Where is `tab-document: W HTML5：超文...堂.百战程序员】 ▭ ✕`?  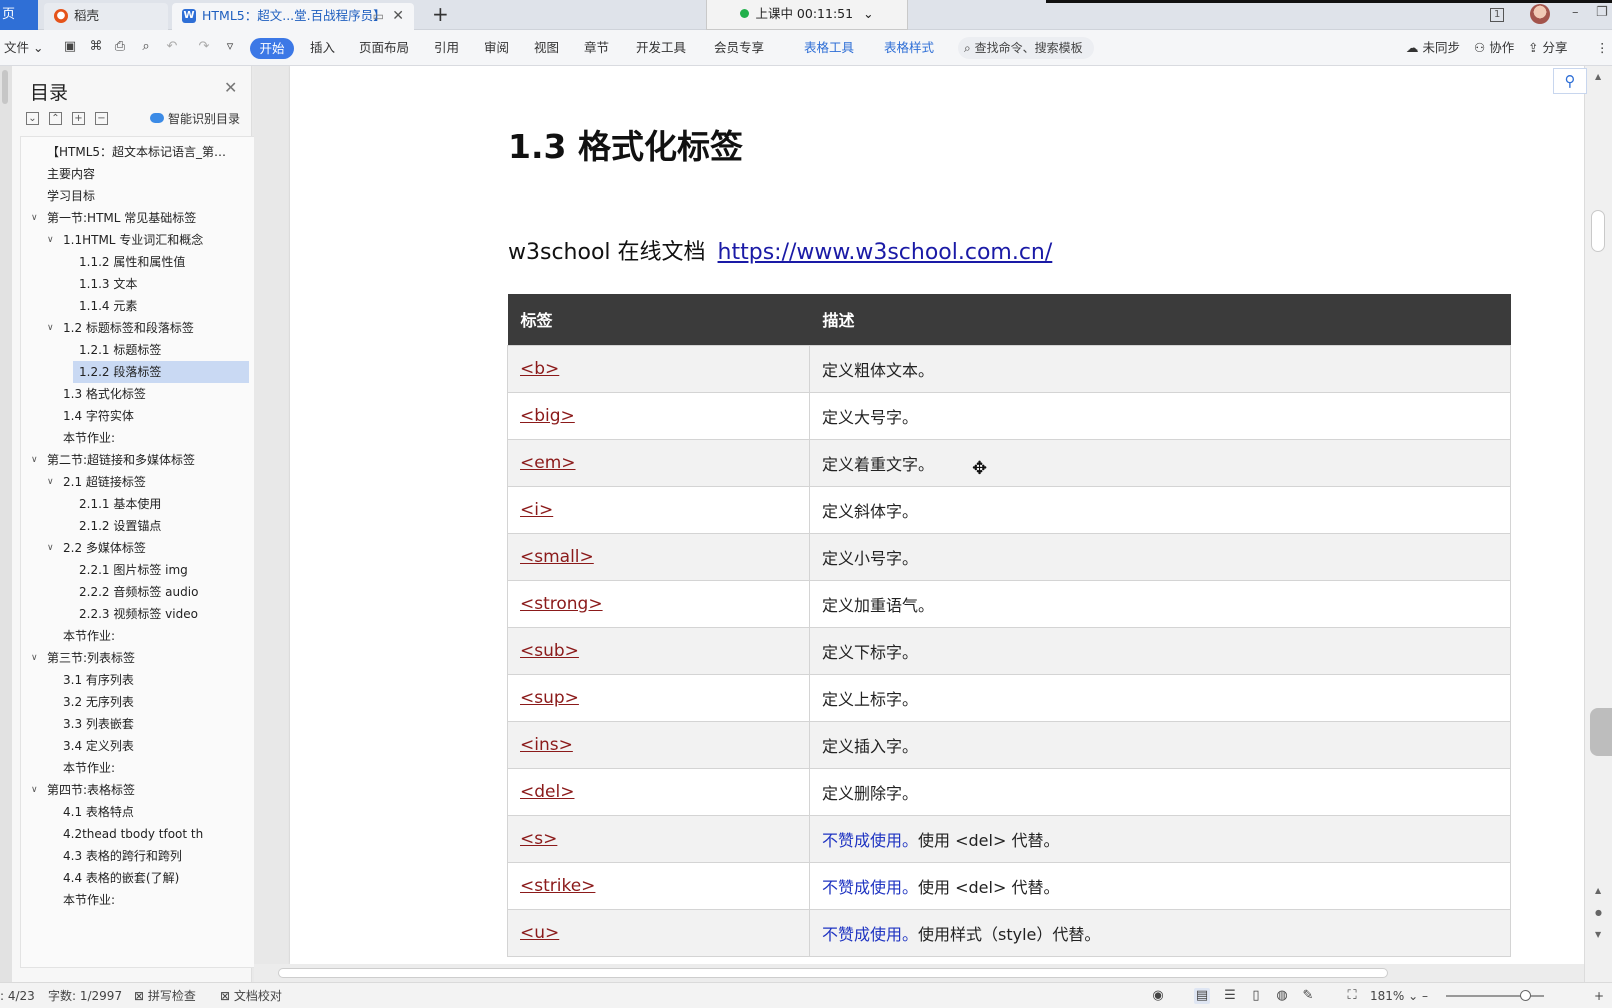
tab-document: W HTML5：超文...堂.百战程序员】 ▭ ✕ is located at coordinates (293, 16).